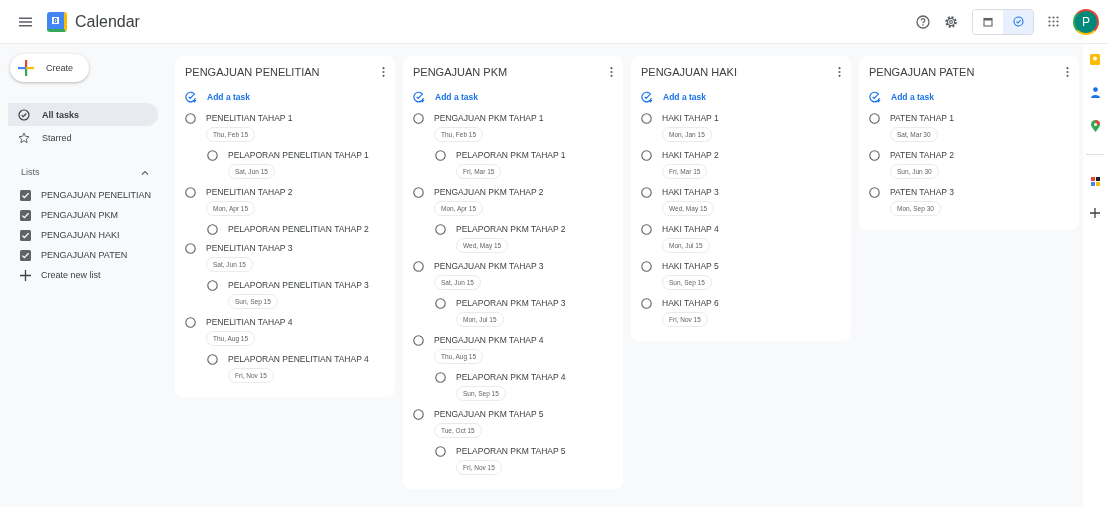 This screenshot has height=507, width=1107. Describe the element at coordinates (1095, 126) in the screenshot. I see `map-pin-icon` at that location.